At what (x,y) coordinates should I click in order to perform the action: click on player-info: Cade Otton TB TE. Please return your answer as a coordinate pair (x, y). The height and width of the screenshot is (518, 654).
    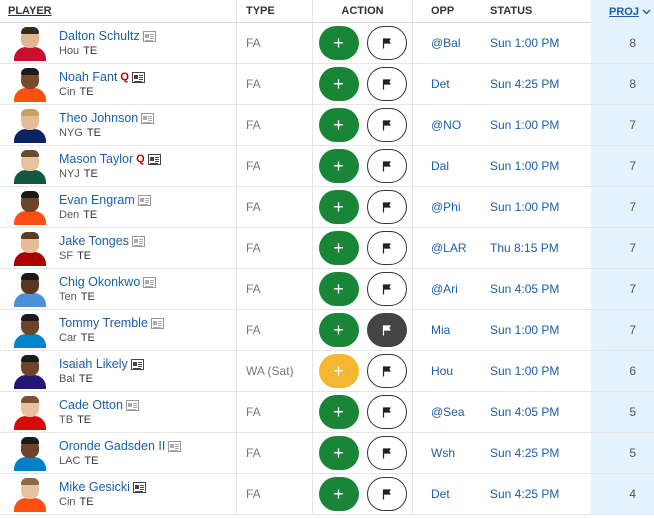
    Looking at the image, I should click on (99, 412).